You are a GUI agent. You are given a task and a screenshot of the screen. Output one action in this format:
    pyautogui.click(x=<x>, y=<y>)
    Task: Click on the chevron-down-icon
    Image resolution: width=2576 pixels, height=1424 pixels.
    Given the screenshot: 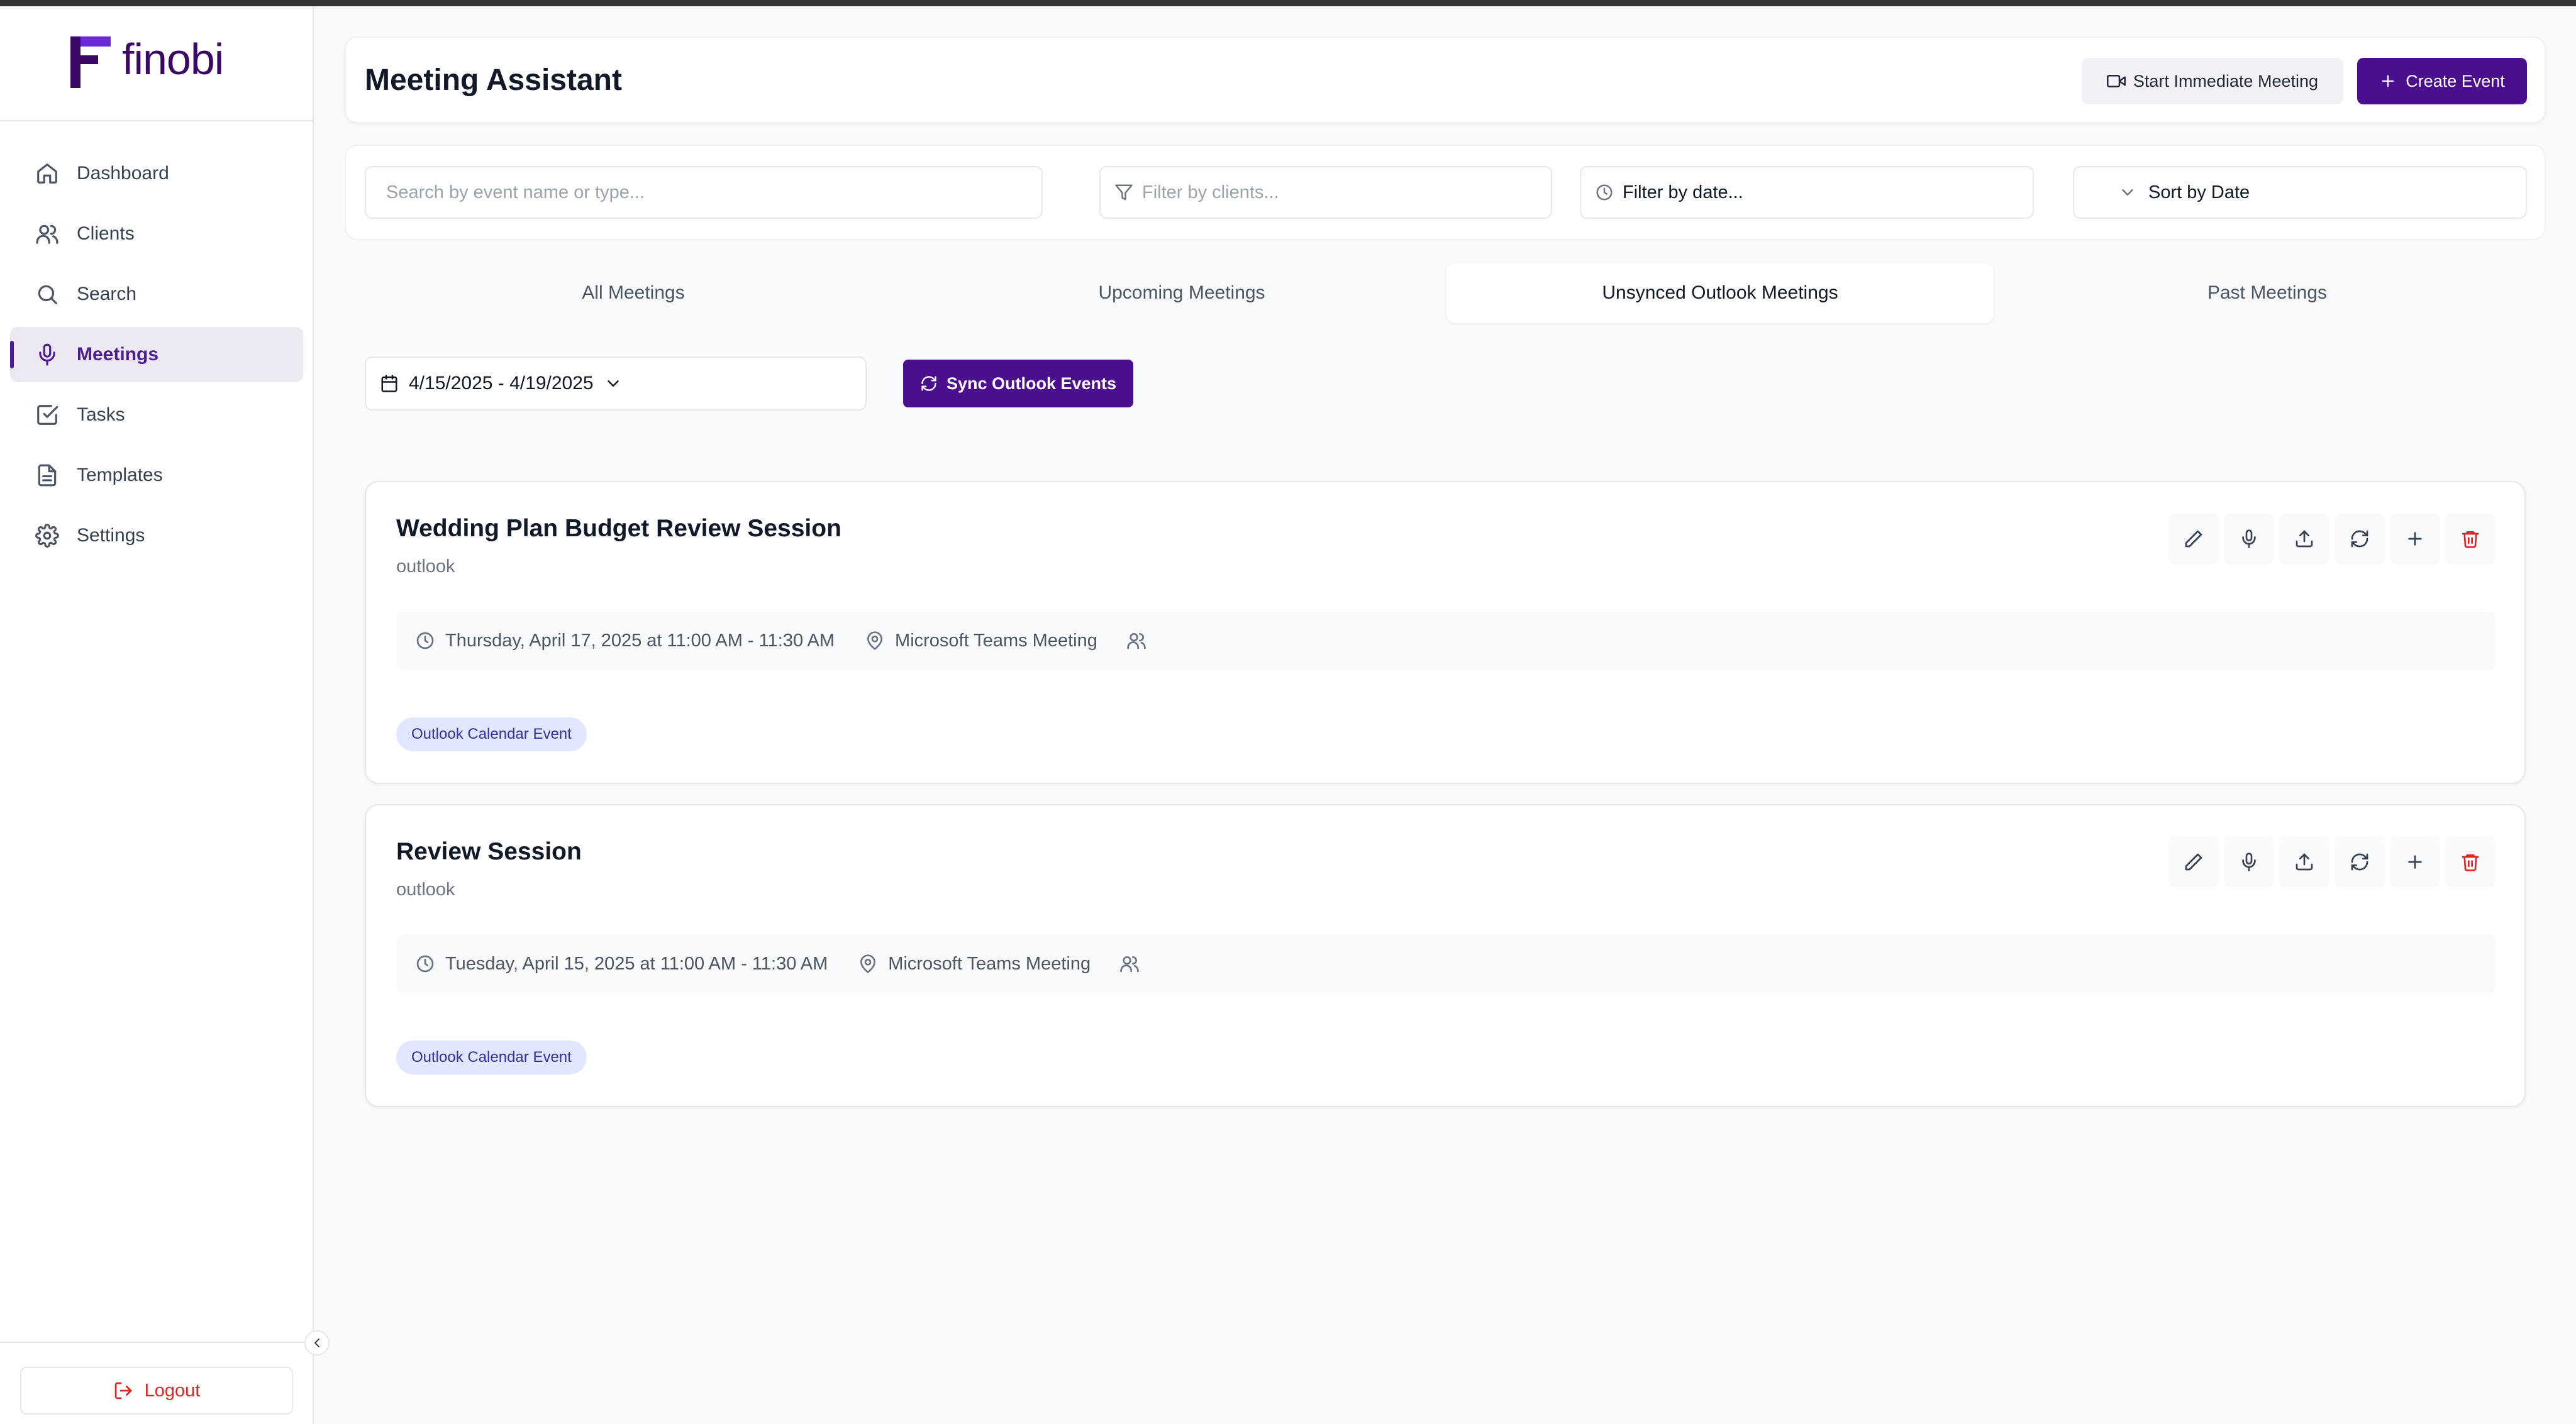 What is the action you would take?
    pyautogui.click(x=613, y=383)
    